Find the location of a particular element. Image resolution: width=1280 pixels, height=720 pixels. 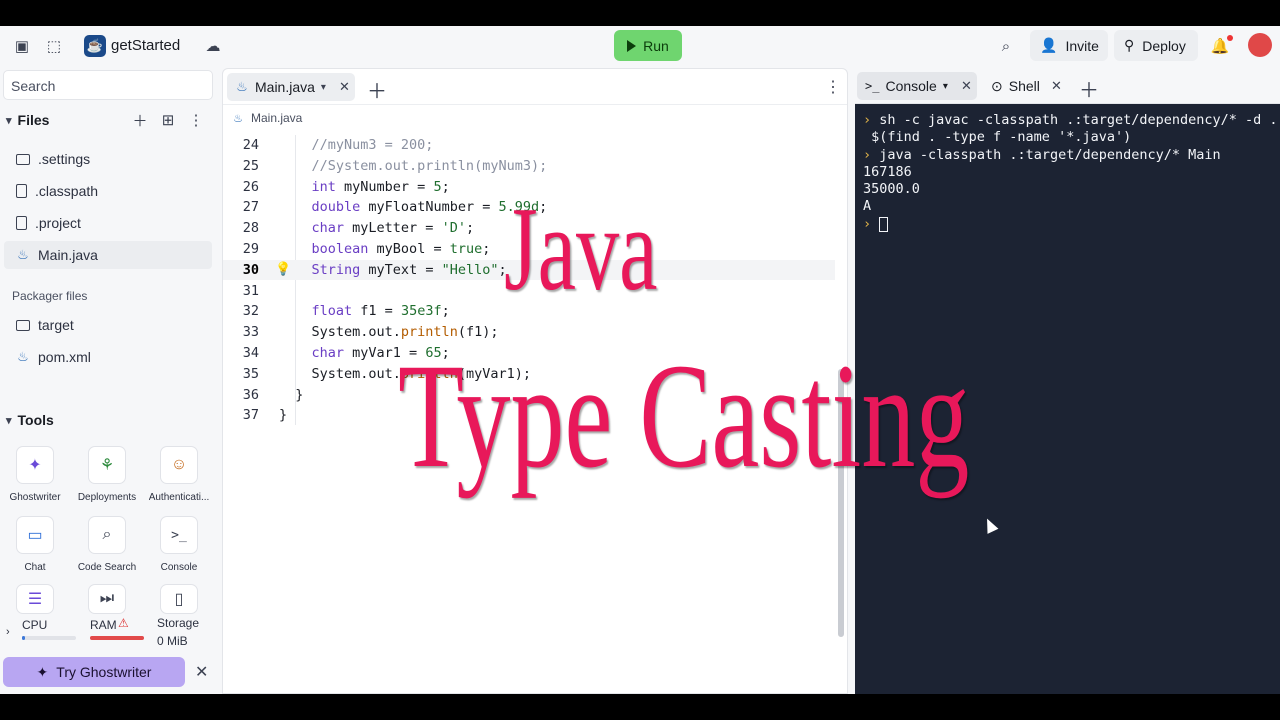

file-icon is located at coordinates (21, 191).